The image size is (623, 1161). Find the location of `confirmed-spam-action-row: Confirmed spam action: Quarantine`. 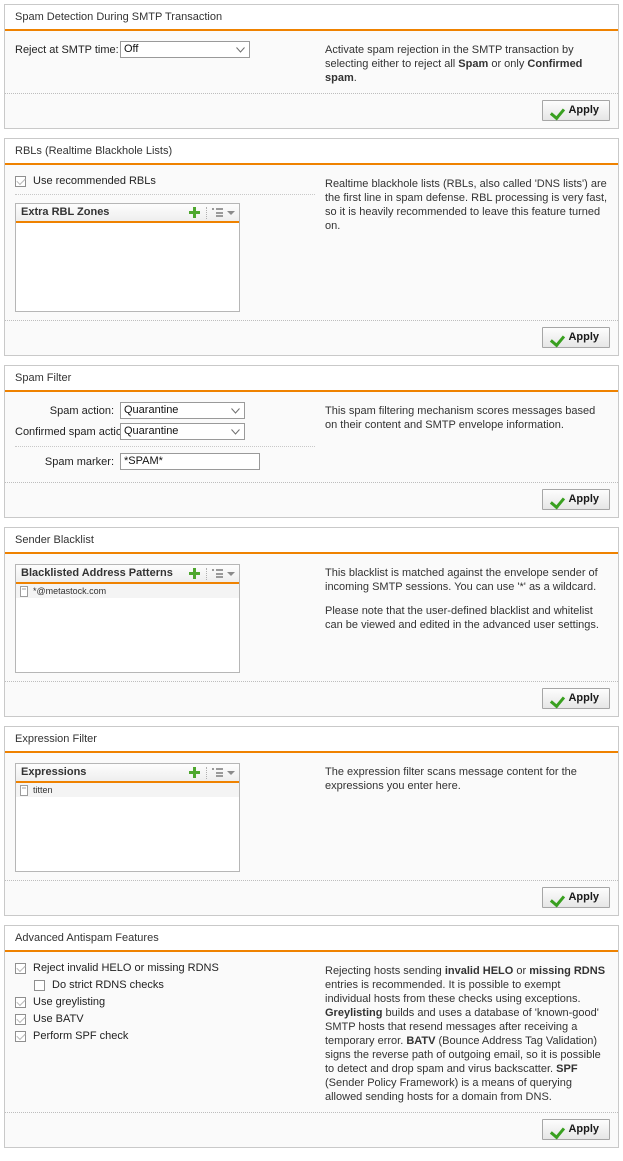

confirmed-spam-action-row: Confirmed spam action: Quarantine is located at coordinates (165, 435).